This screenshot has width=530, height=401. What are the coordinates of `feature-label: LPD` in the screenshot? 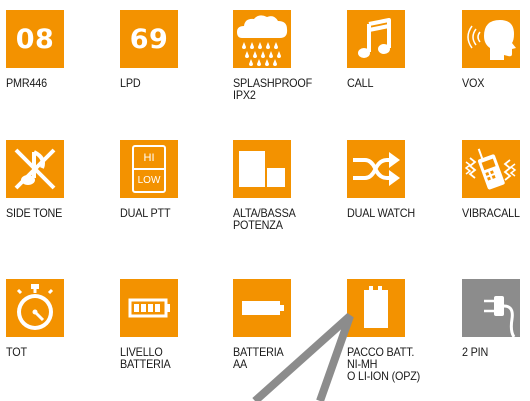 It's located at (130, 83).